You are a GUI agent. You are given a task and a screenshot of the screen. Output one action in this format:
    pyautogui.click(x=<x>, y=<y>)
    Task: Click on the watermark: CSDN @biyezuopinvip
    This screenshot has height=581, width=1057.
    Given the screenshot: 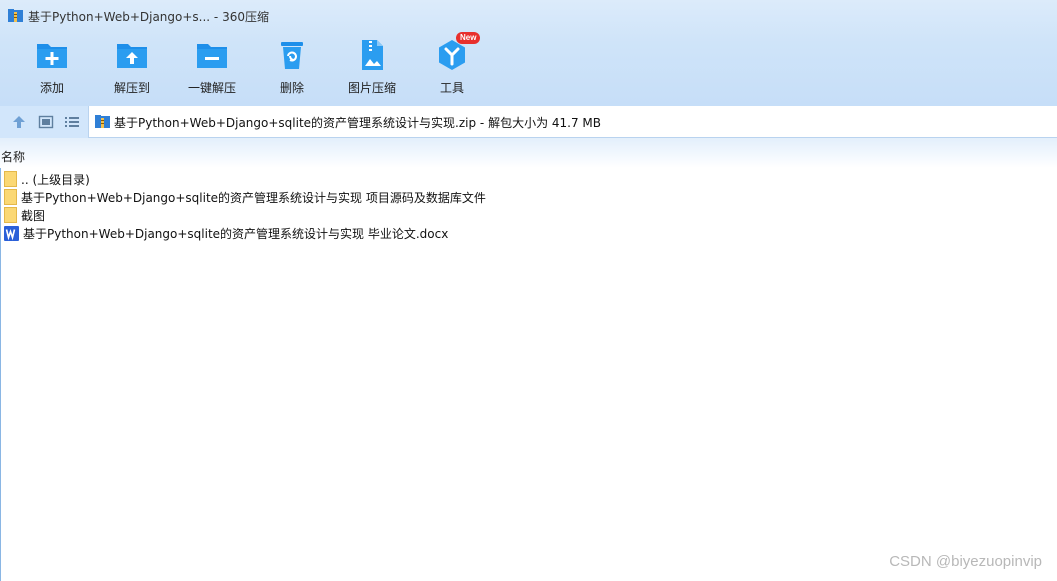 What is the action you would take?
    pyautogui.click(x=965, y=561)
    